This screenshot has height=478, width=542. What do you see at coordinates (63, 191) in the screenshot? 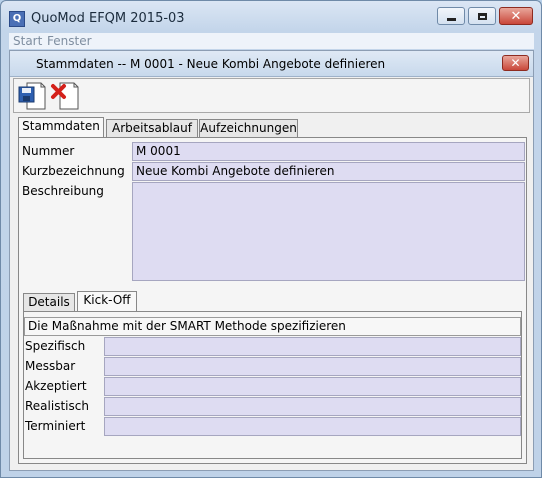
I see `beschreibung-label: Beschreibung` at bounding box center [63, 191].